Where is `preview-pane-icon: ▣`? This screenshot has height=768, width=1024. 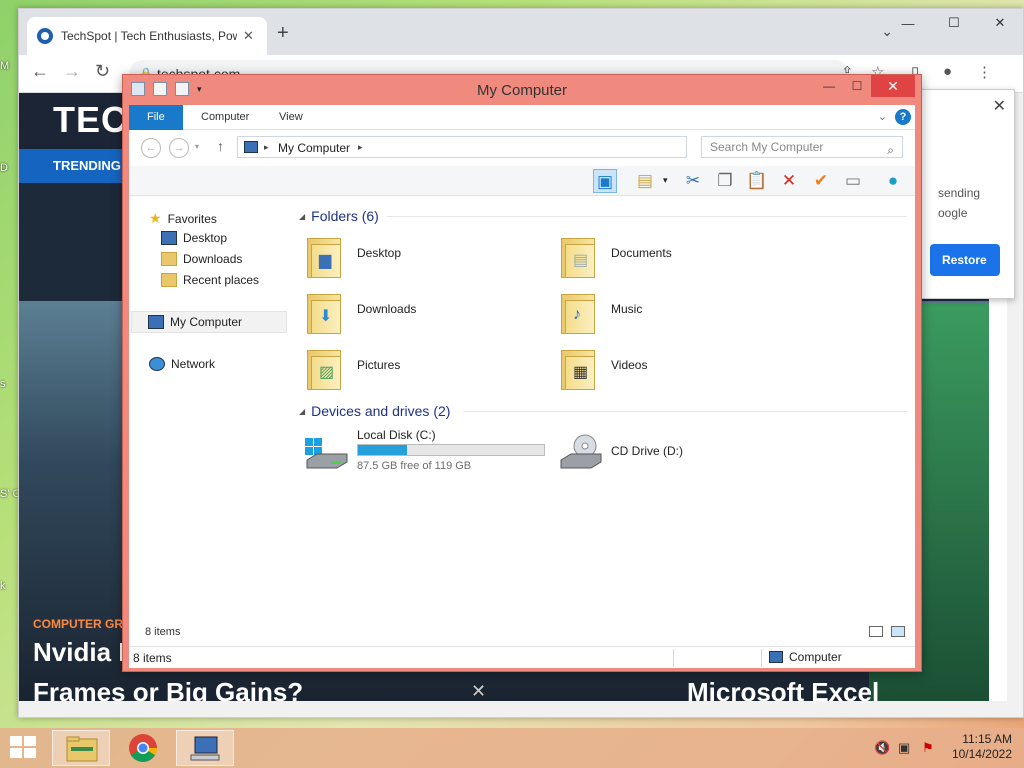 preview-pane-icon: ▣ is located at coordinates (605, 181).